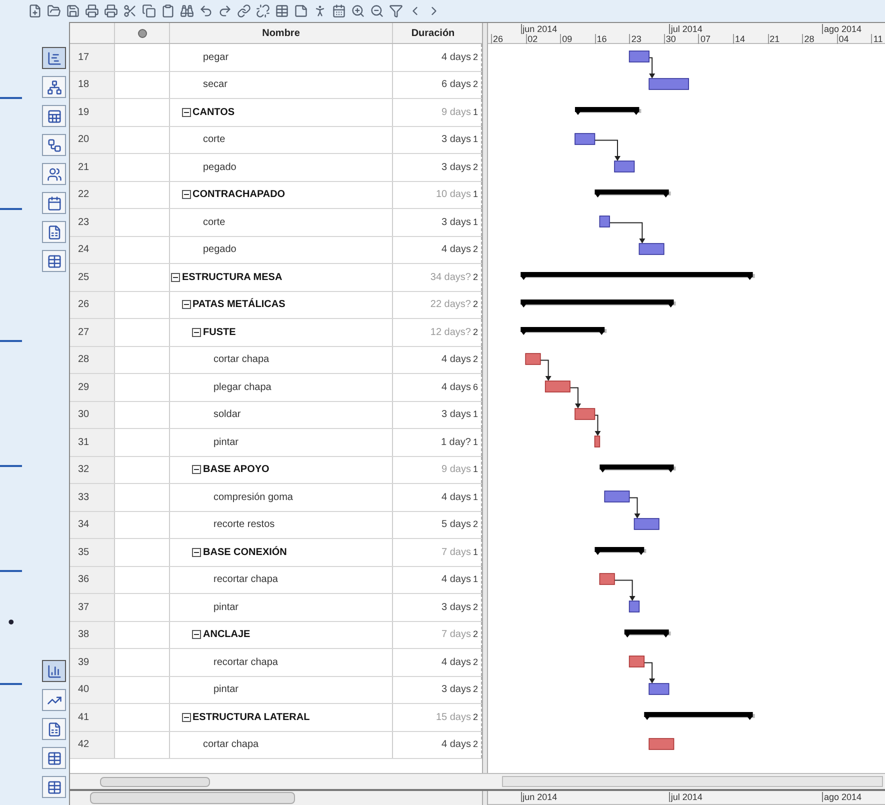  What do you see at coordinates (251, 717) in the screenshot?
I see `task-name: ESTRUCTURA LATERAL` at bounding box center [251, 717].